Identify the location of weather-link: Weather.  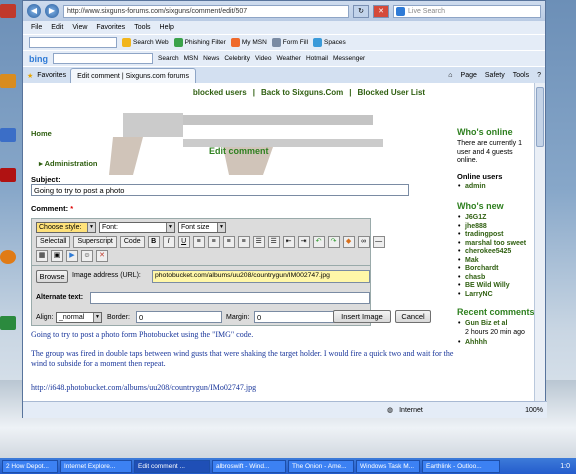
(289, 58).